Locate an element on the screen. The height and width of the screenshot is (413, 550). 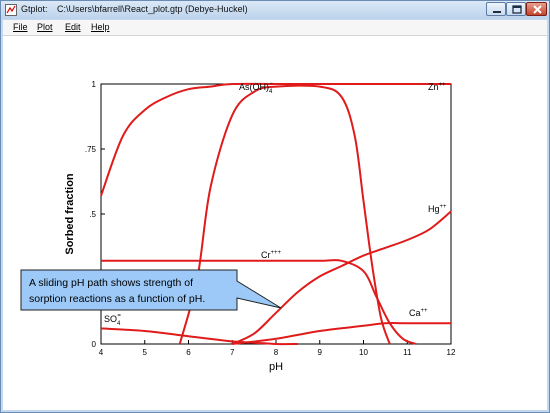
x-tick-label: 7 is located at coordinates (232, 352).